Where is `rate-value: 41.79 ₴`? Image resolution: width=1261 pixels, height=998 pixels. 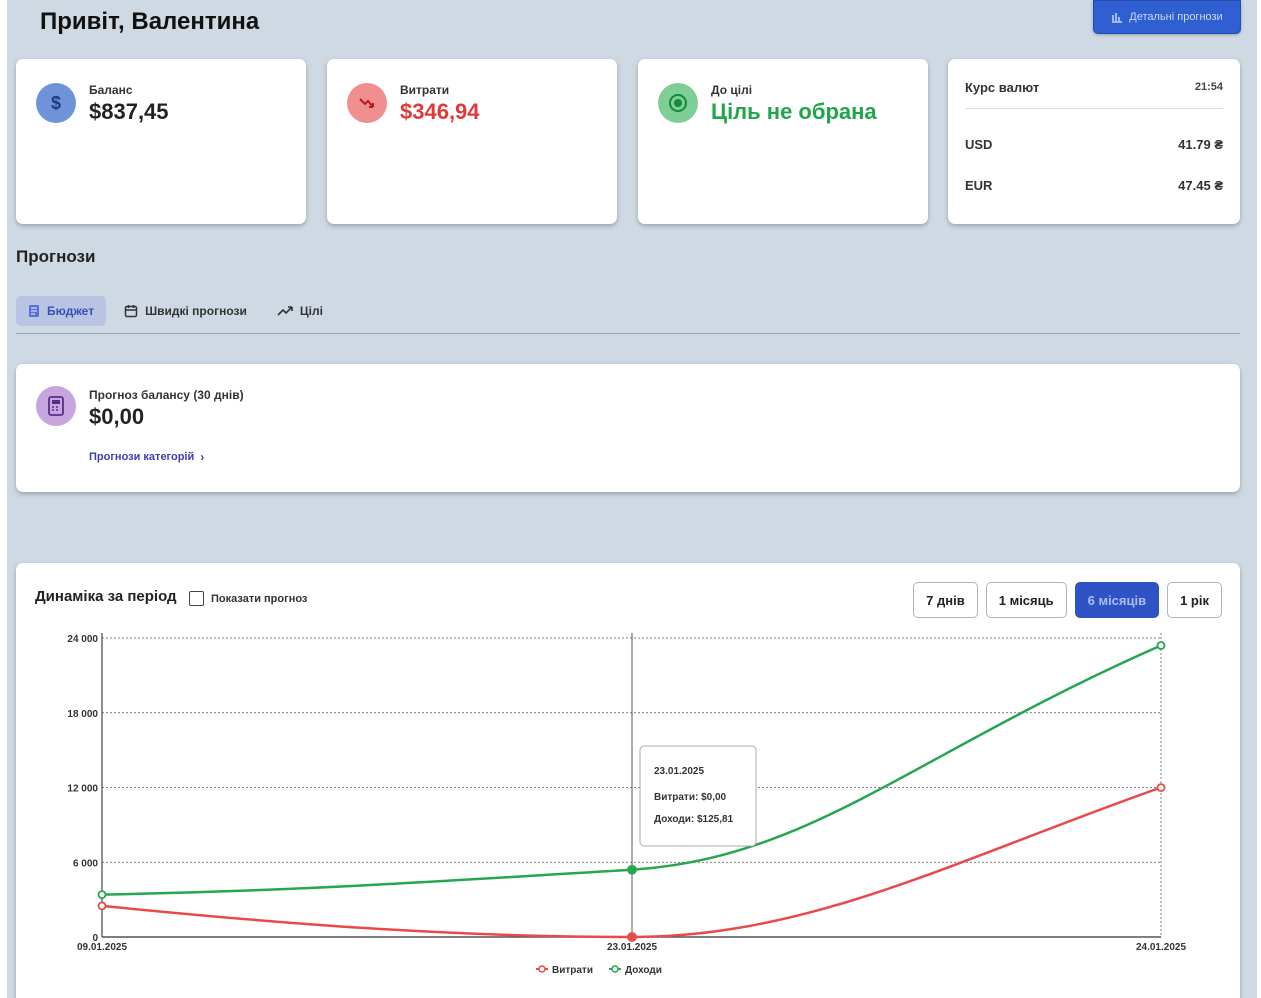
rate-value: 41.79 ₴ is located at coordinates (1200, 144).